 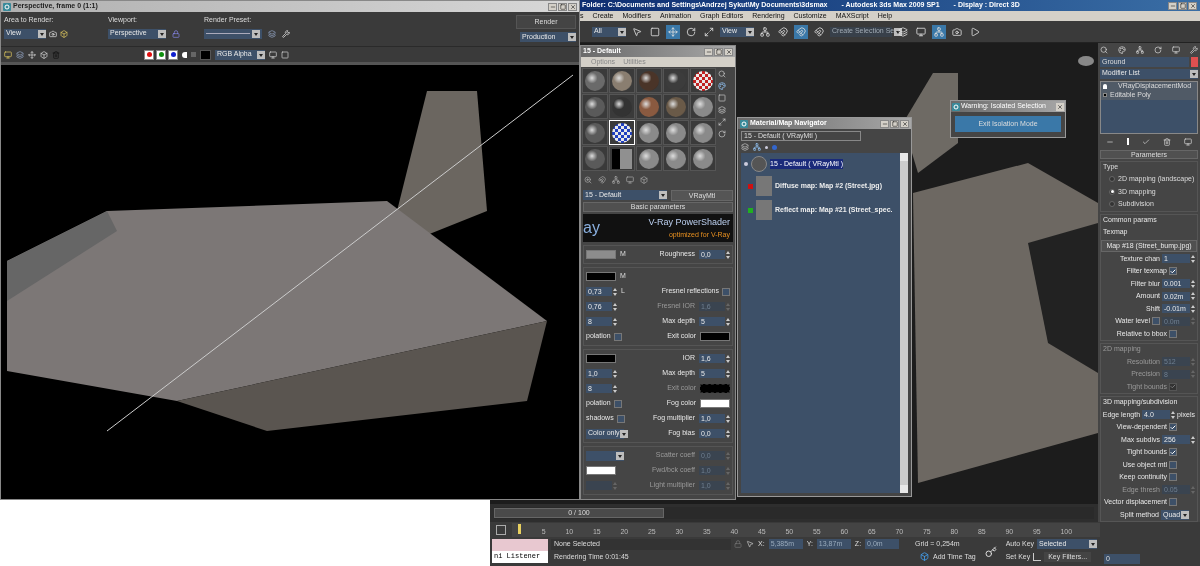 What do you see at coordinates (745, 147) in the screenshot?
I see `list-view-icon` at bounding box center [745, 147].